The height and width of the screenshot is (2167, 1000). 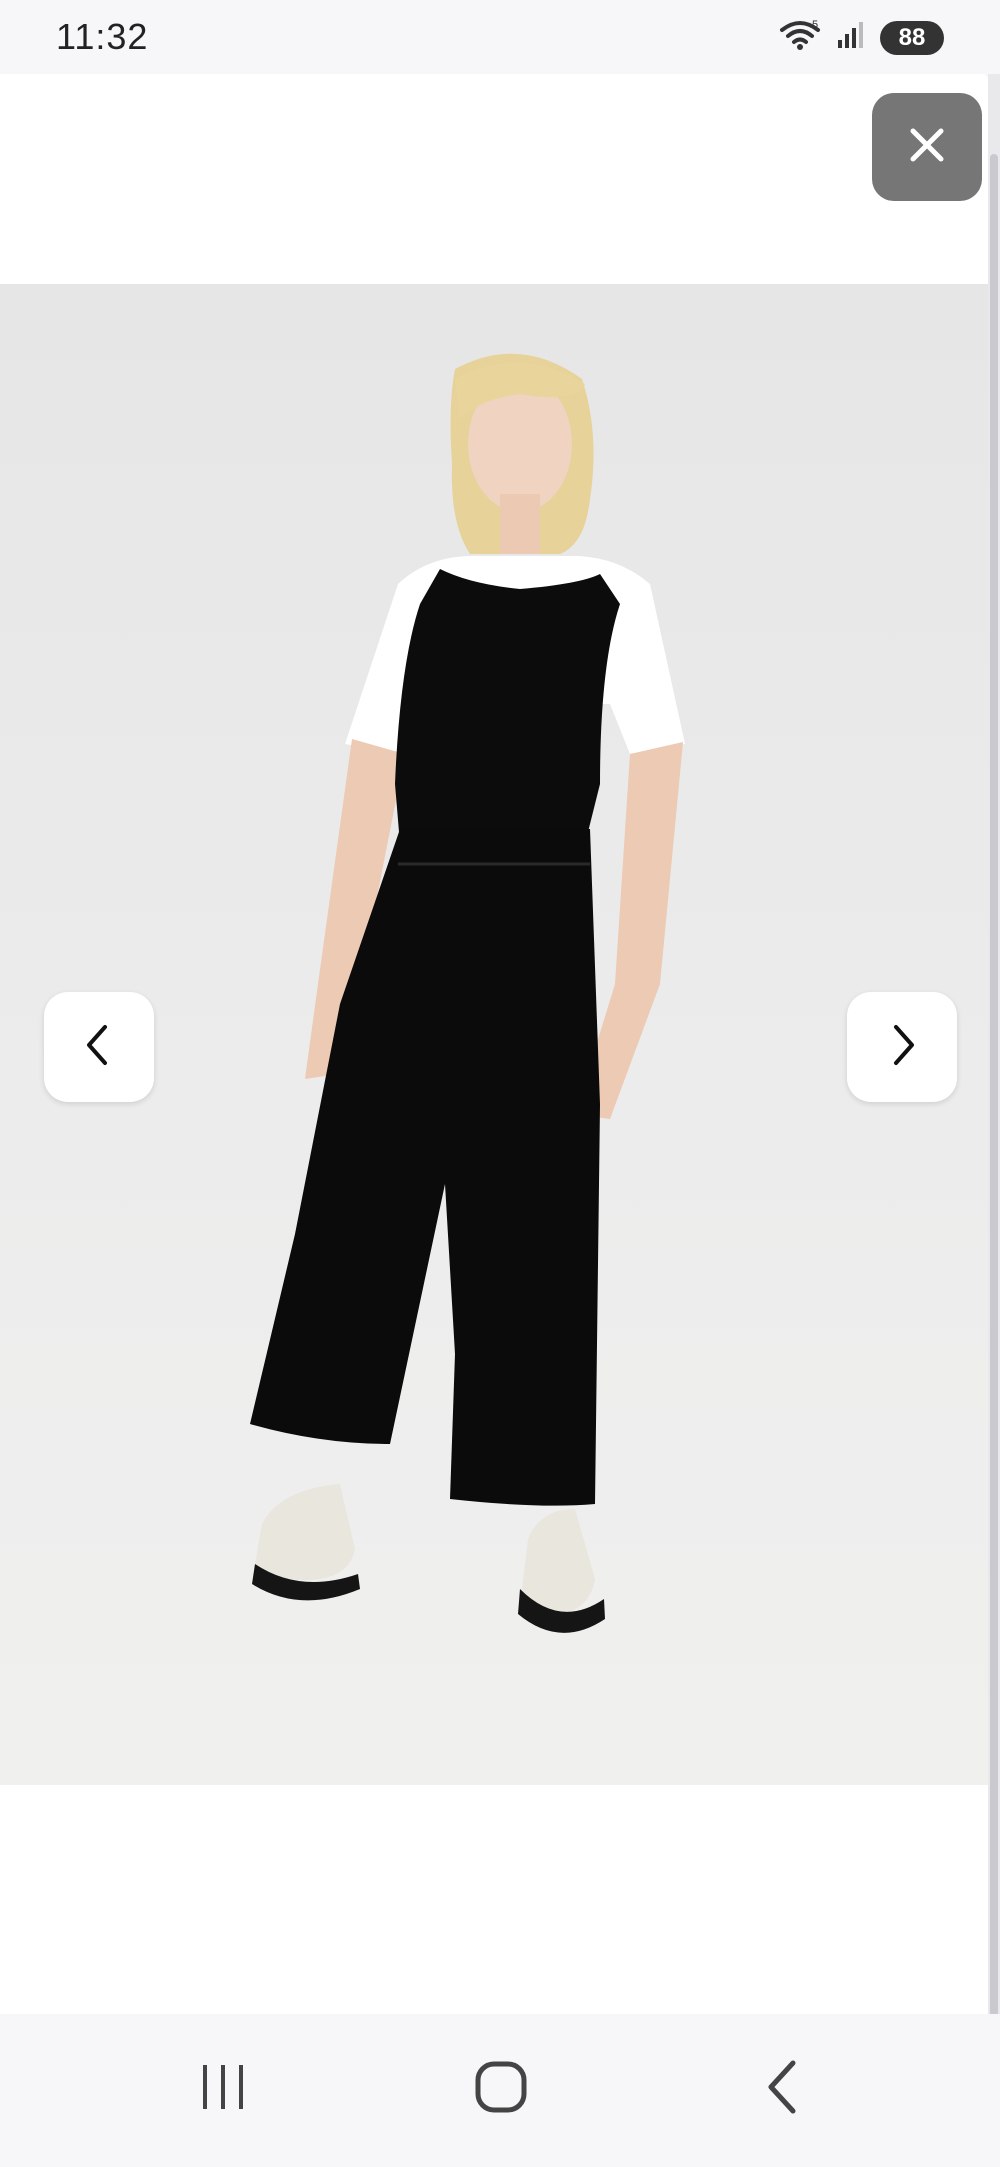 I want to click on status-time: 11:32, so click(x=102, y=36).